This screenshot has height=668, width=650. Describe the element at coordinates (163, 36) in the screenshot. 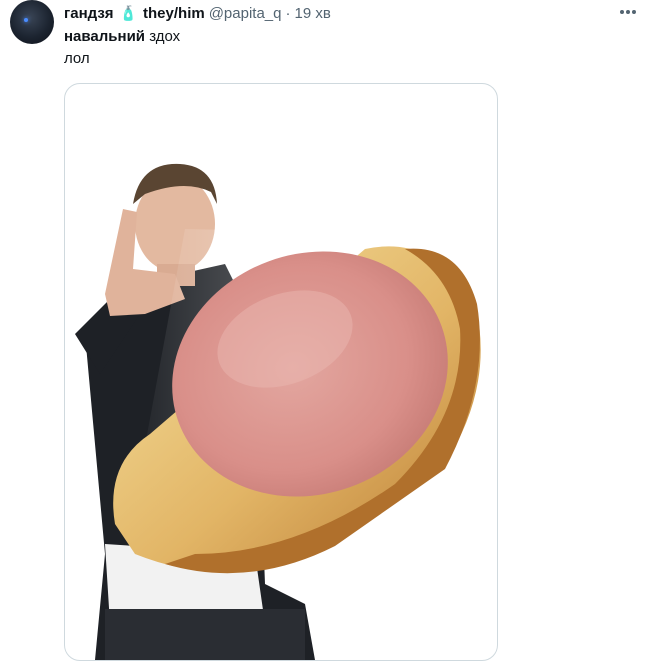

I see `tweet-text-rest: здох` at that location.